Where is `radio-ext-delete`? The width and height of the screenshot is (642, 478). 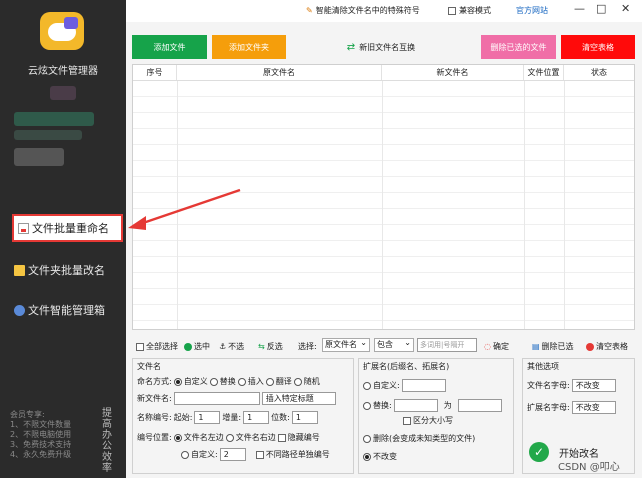
radio-ext-delete is located at coordinates (367, 438).